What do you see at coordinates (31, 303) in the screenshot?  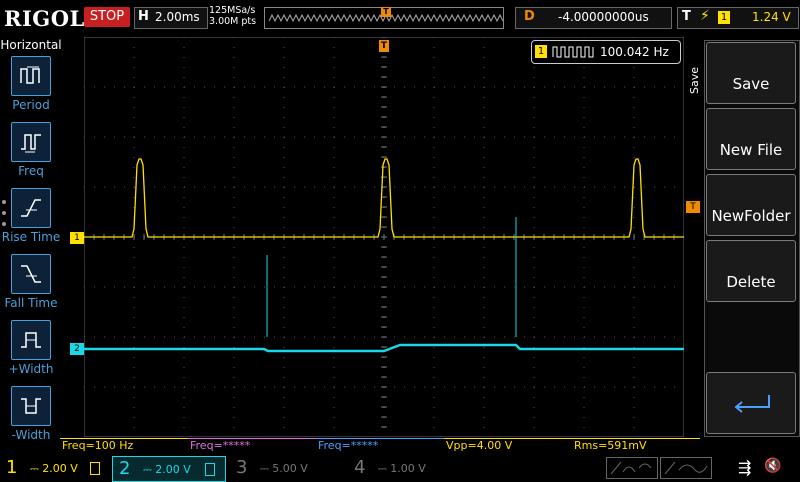 I see `menu-label-fall-time: Fall Time` at bounding box center [31, 303].